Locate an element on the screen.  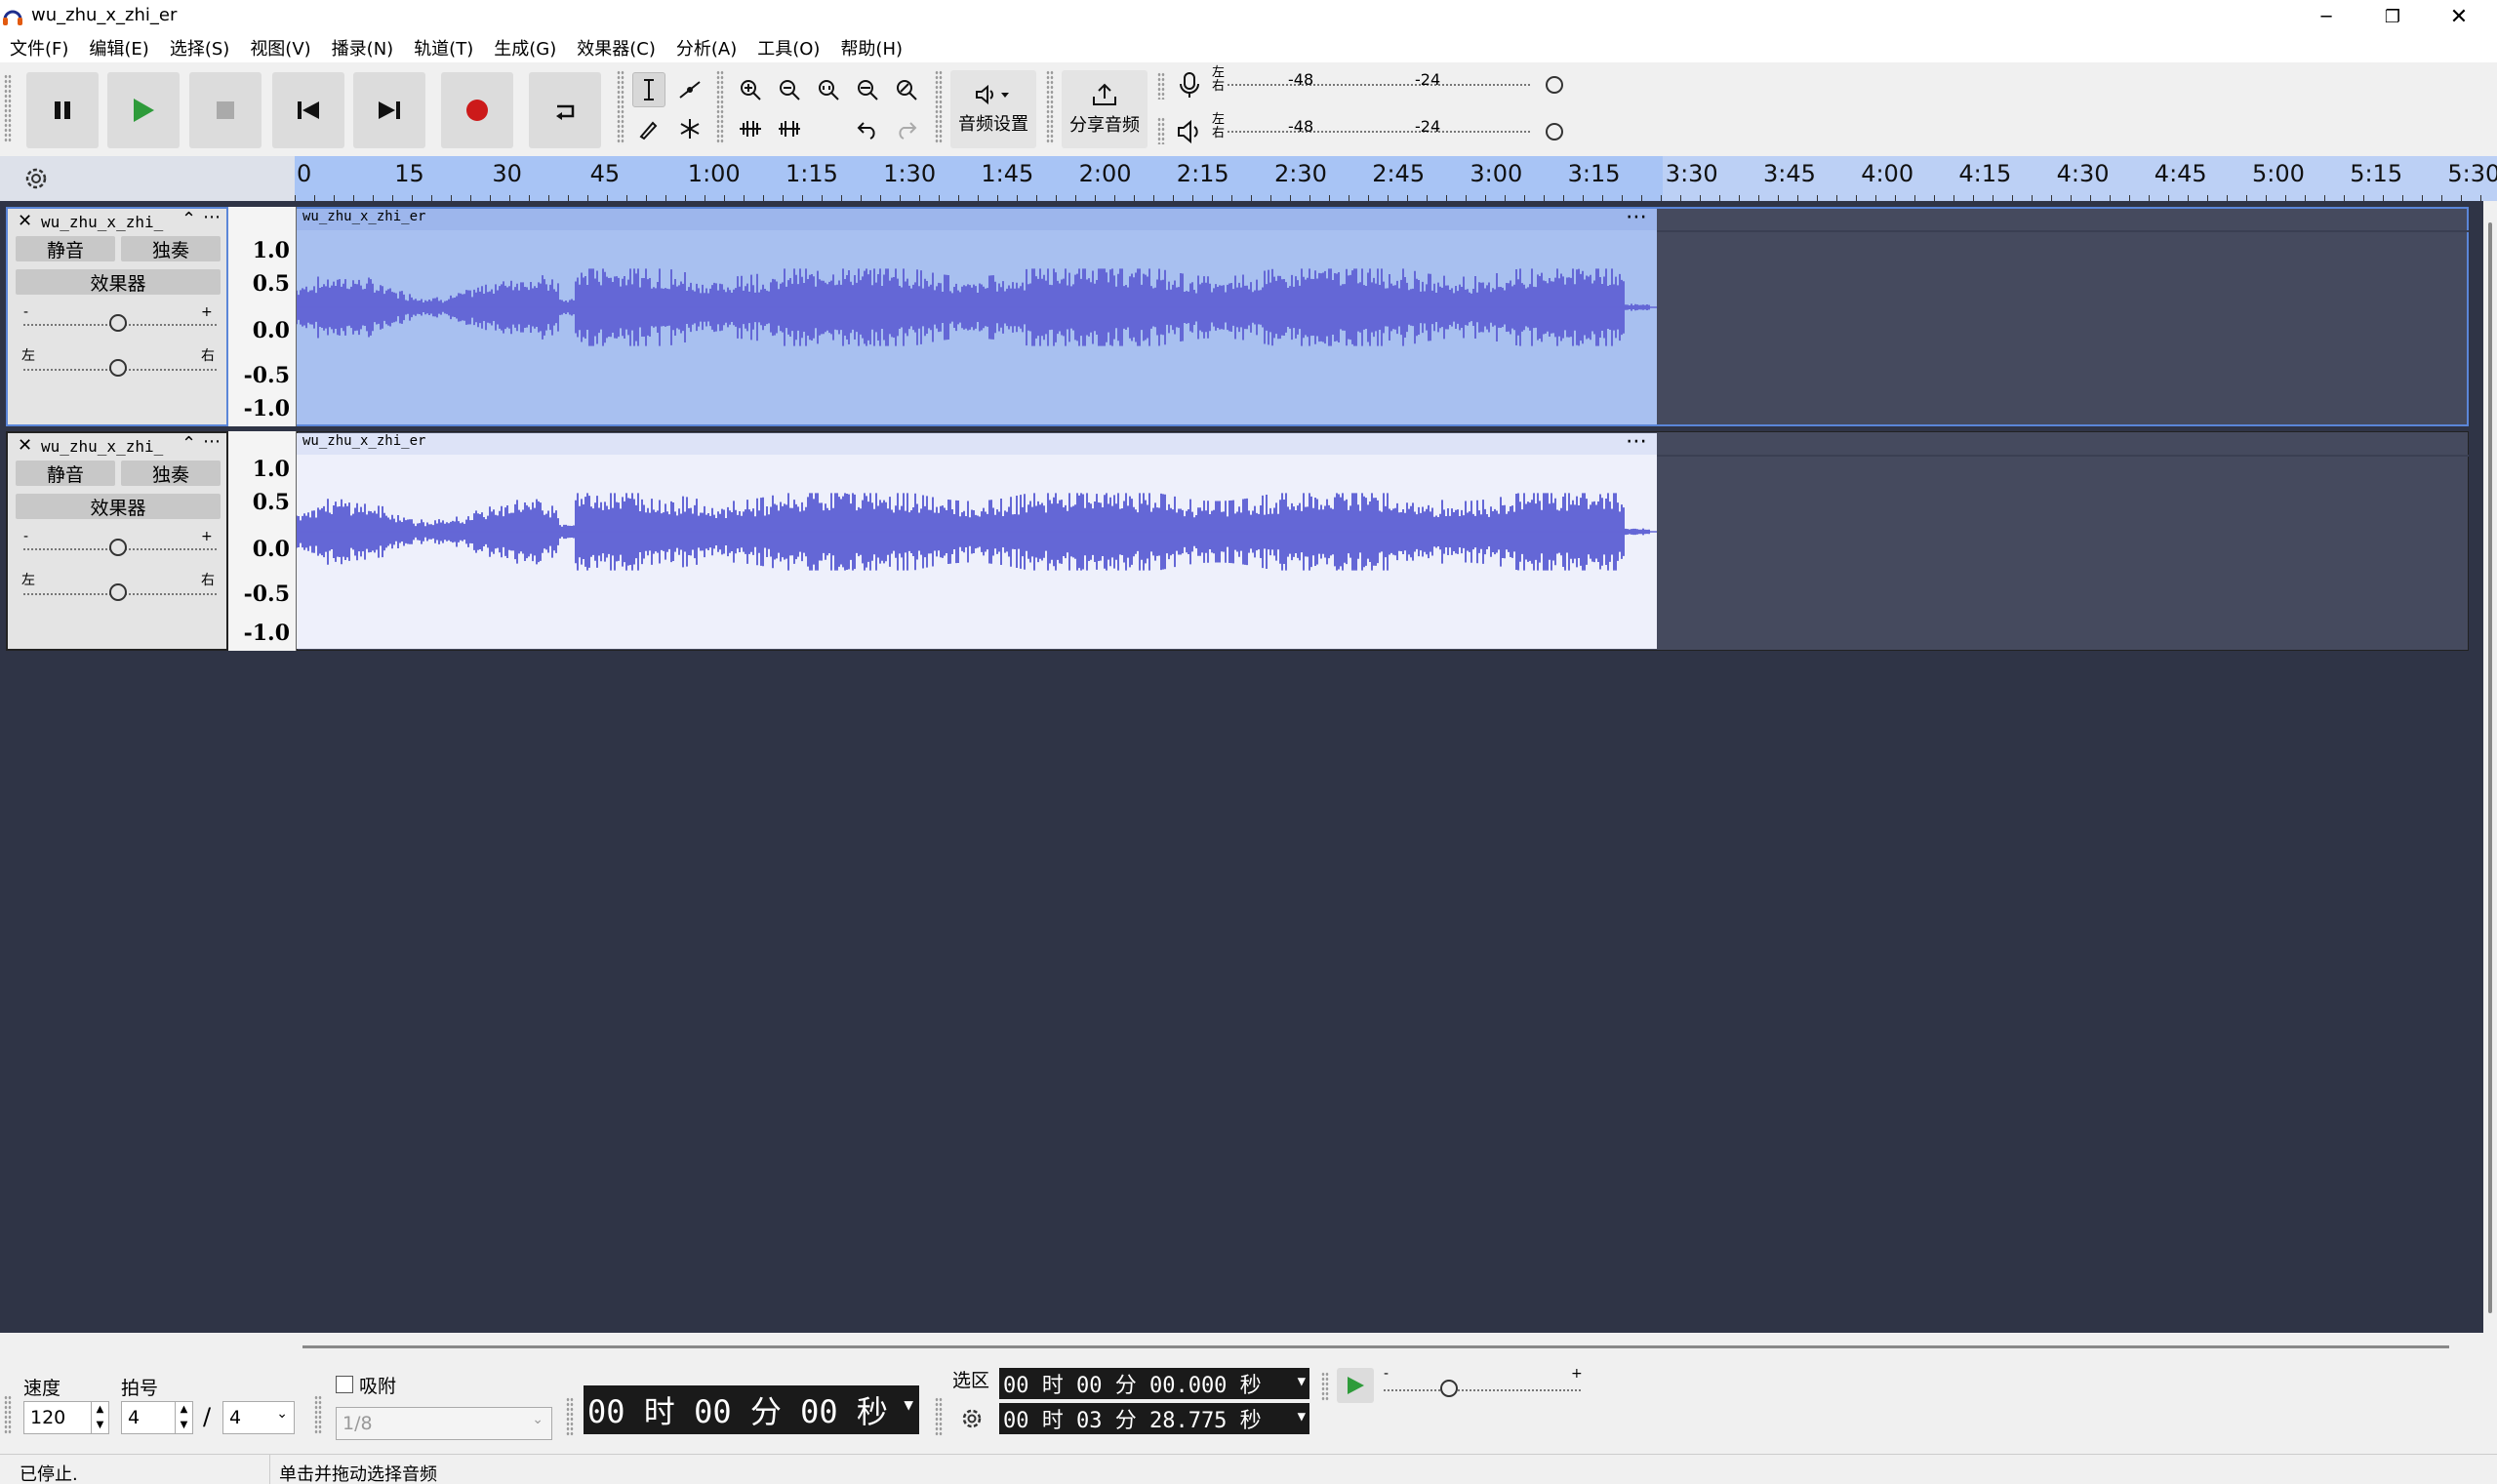
playback-speed-slider is located at coordinates (1449, 1388).